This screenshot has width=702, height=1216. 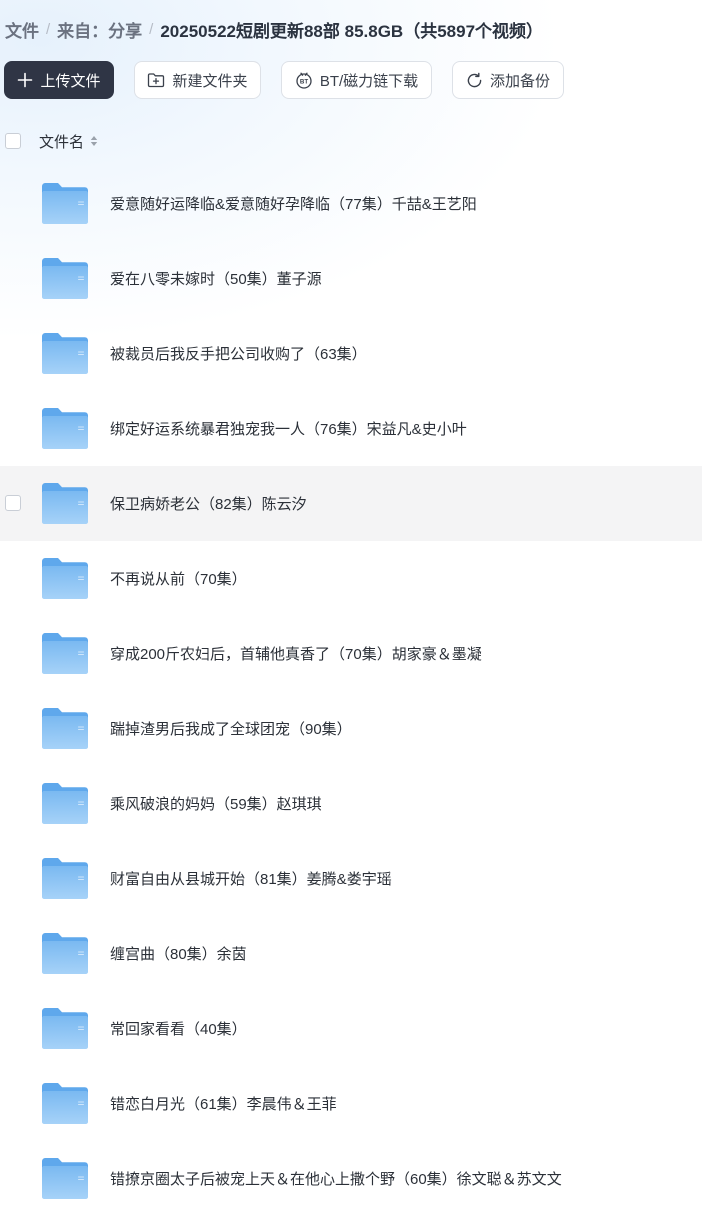 I want to click on file-name: 踹掉渣男后我成了全球团宠（90集）, so click(x=231, y=728).